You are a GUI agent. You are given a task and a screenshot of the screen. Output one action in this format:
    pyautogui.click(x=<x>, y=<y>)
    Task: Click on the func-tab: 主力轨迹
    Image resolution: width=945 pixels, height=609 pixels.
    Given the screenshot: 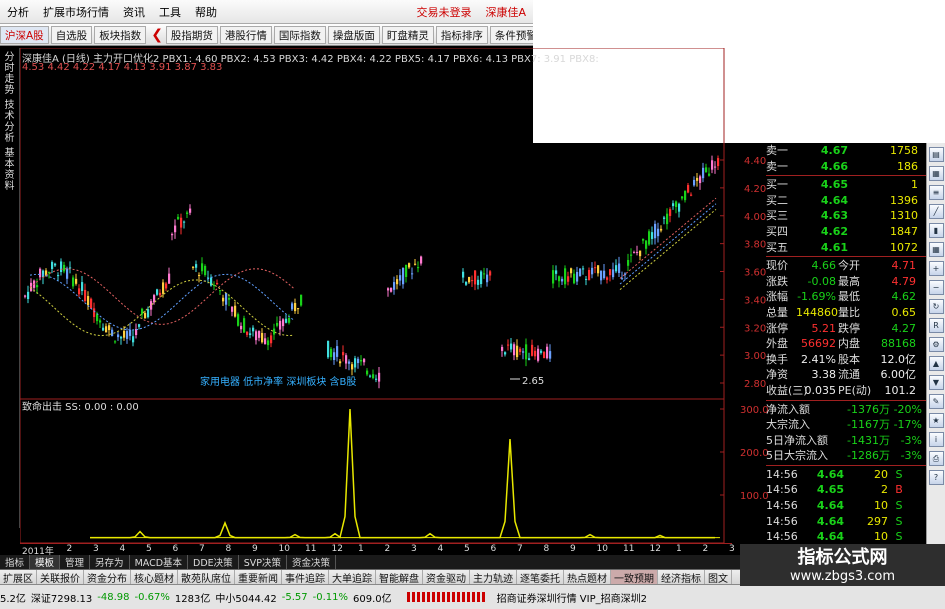 What is the action you would take?
    pyautogui.click(x=493, y=577)
    